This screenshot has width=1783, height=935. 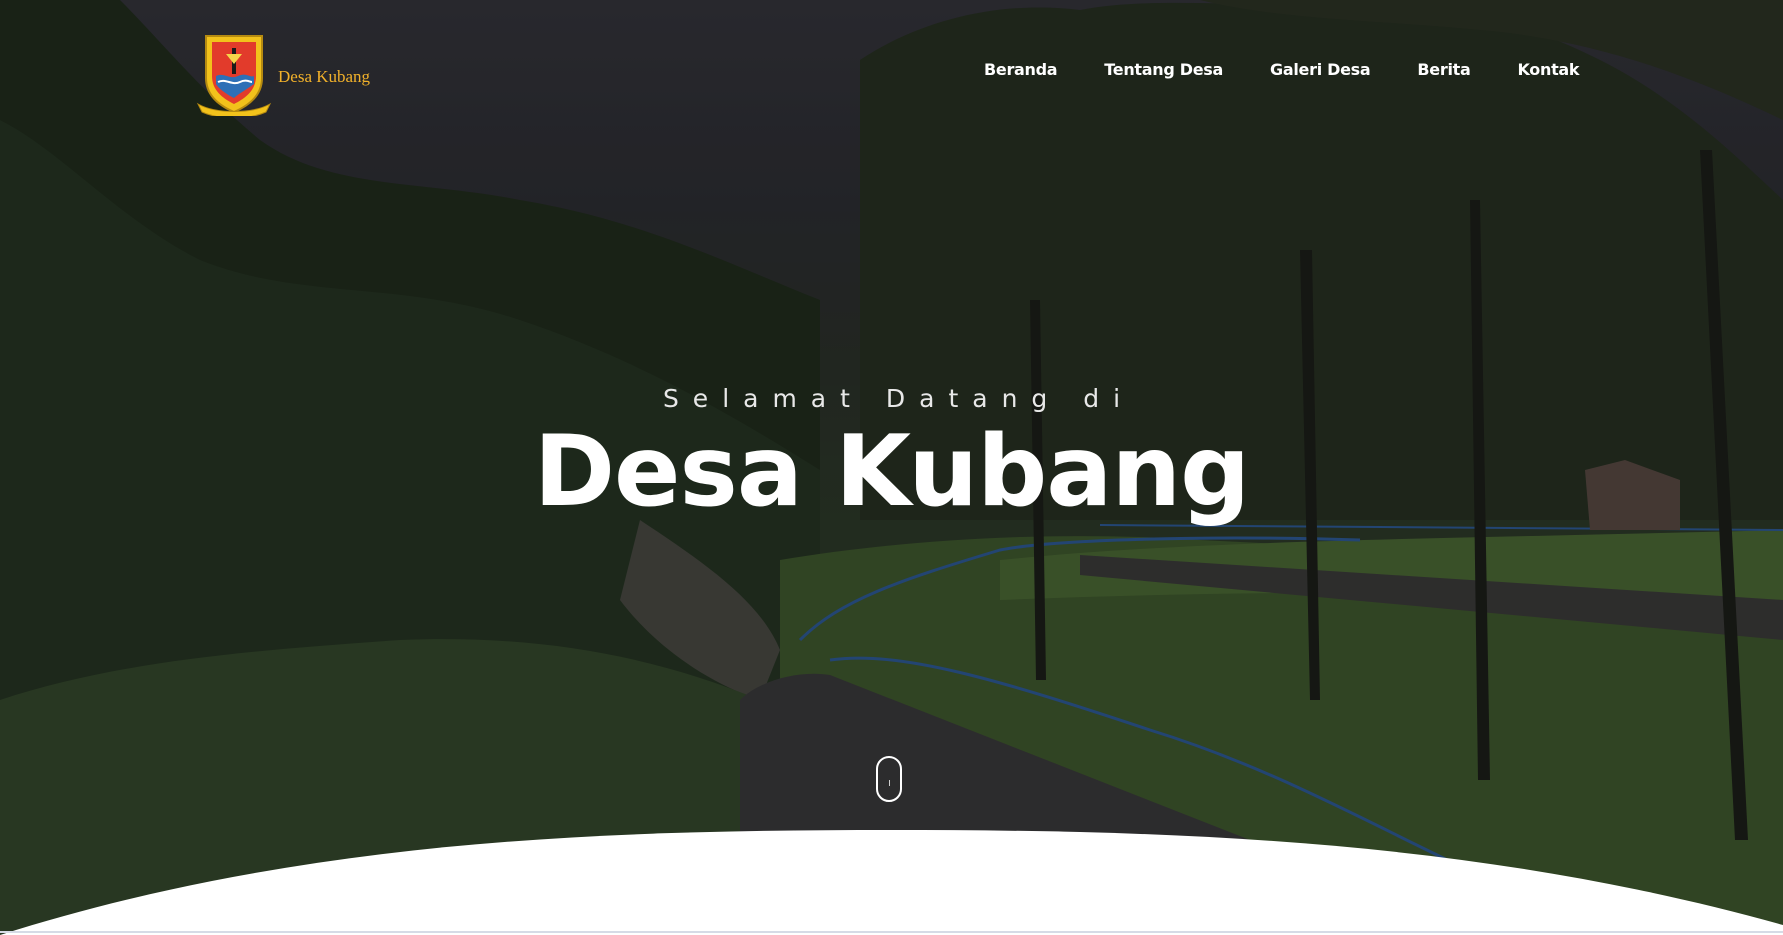 I want to click on nav-item-berita: Berita, so click(x=1443, y=69).